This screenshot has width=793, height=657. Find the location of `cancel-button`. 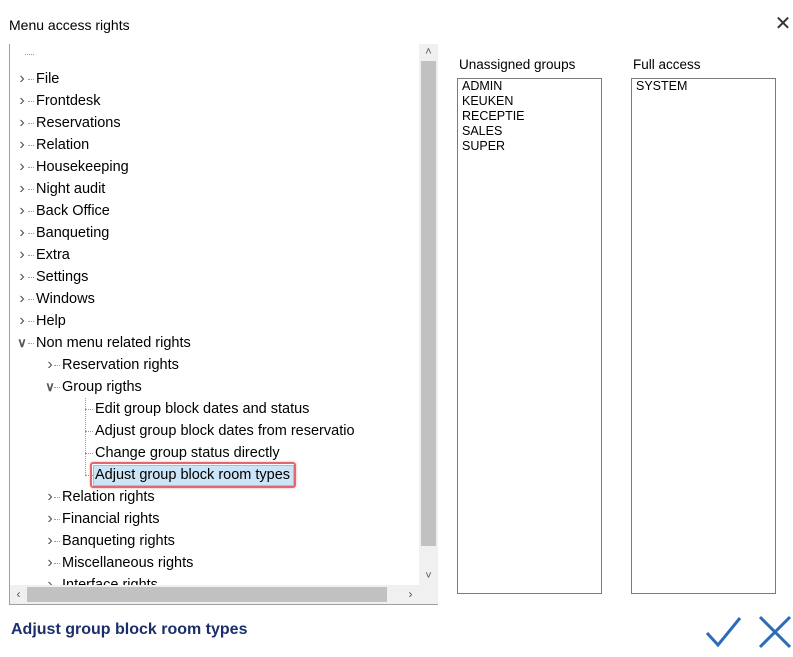

cancel-button is located at coordinates (773, 632).